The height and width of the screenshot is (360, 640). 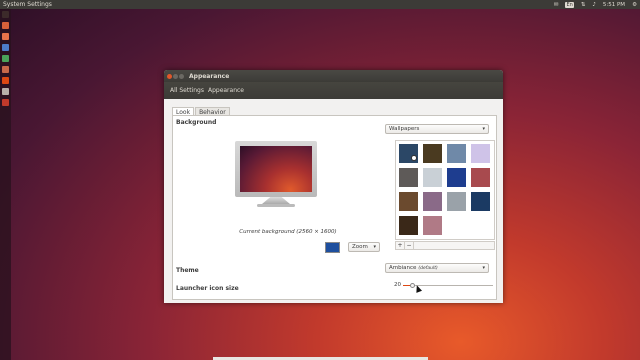 I want to click on settings-icon, so click(x=5, y=102).